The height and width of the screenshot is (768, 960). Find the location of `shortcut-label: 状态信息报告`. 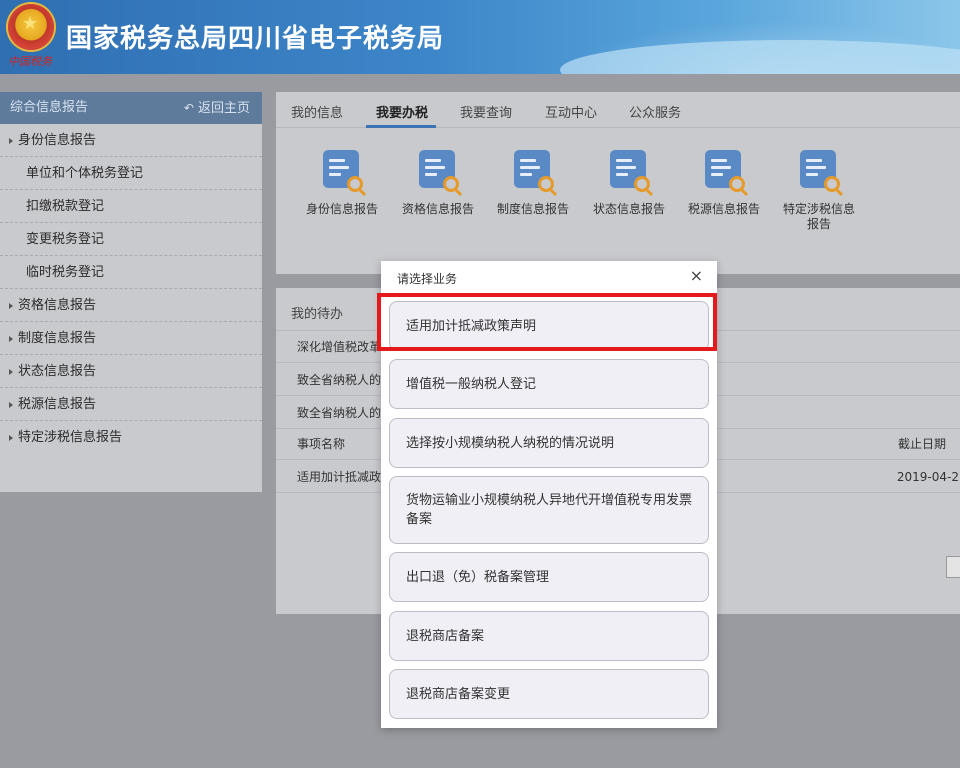

shortcut-label: 状态信息报告 is located at coordinates (629, 209).